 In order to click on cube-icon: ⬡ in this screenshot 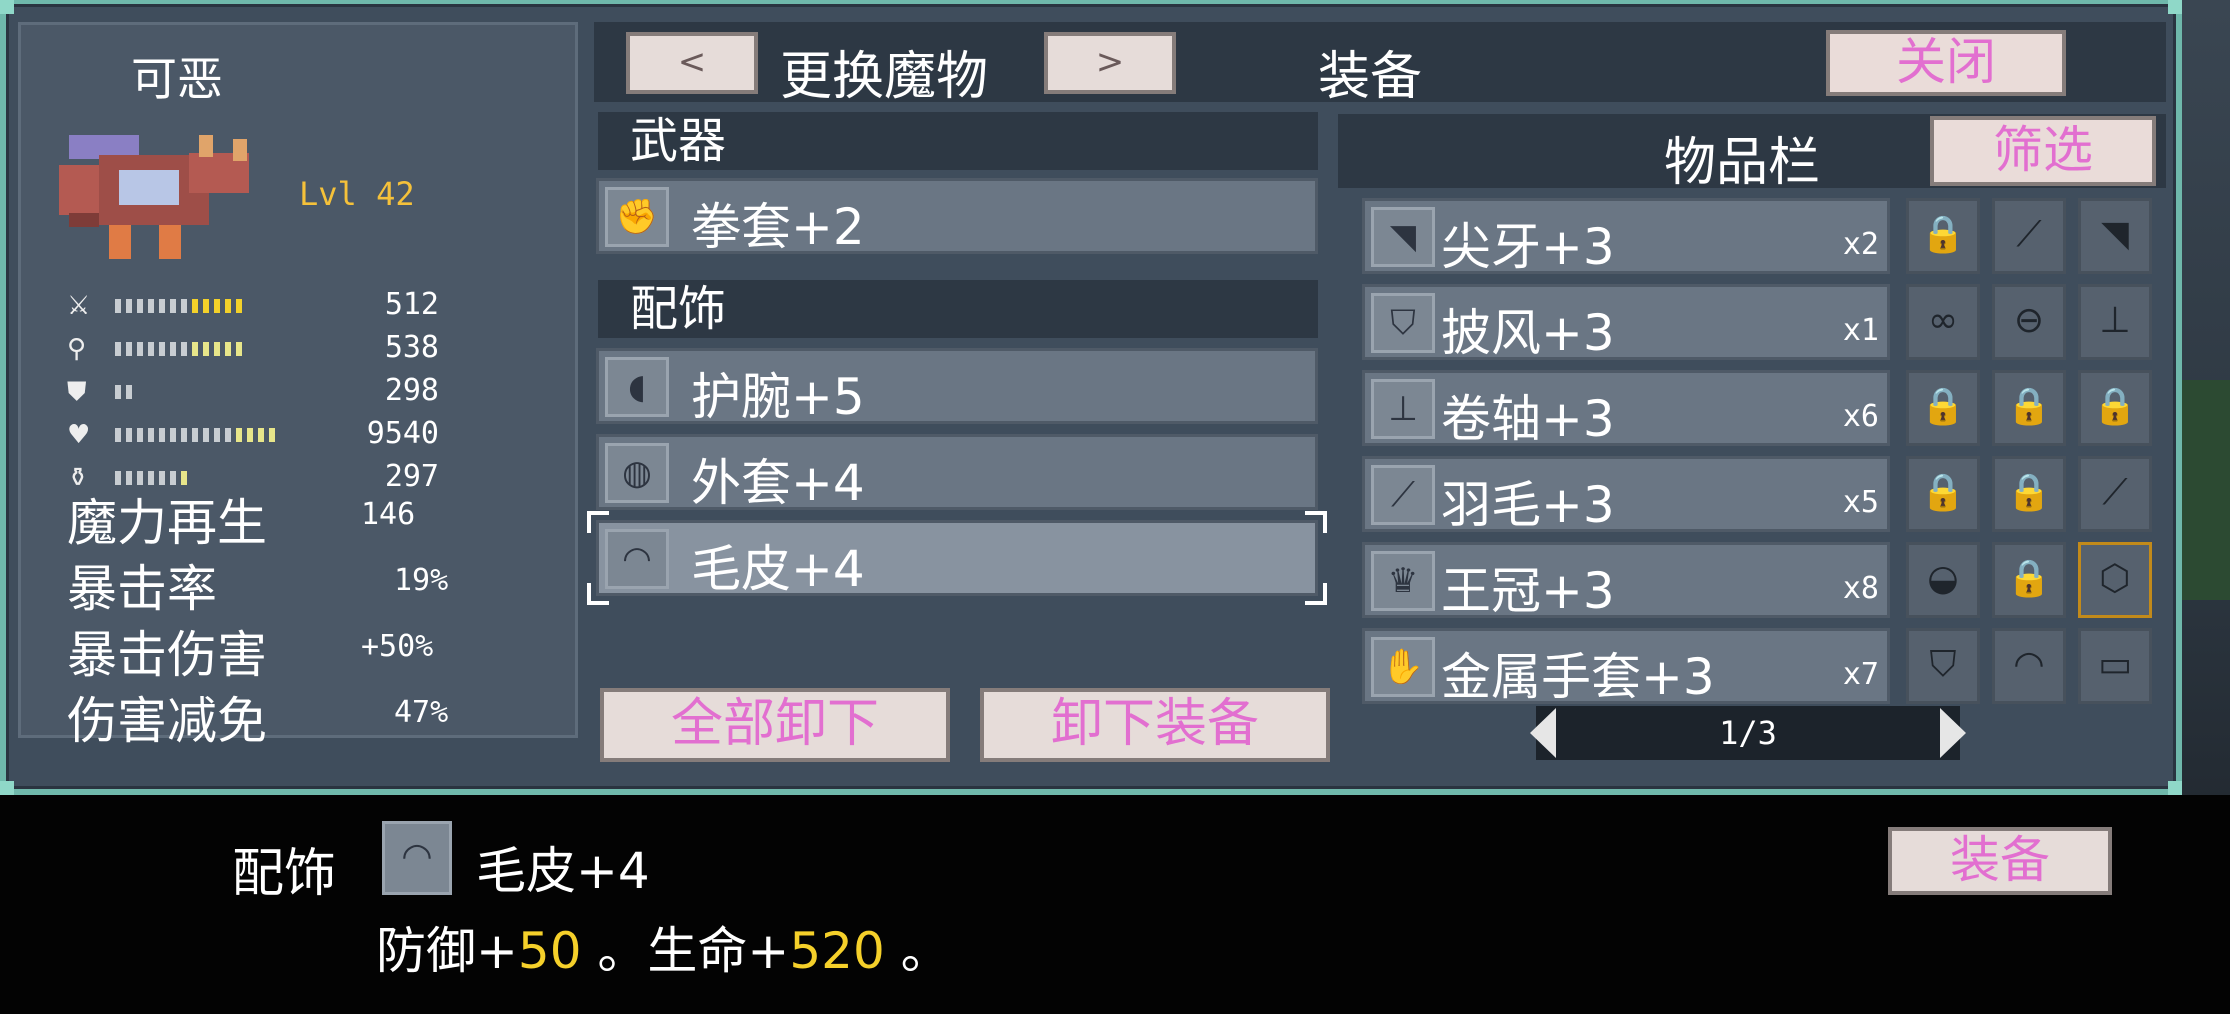, I will do `click(2115, 580)`.